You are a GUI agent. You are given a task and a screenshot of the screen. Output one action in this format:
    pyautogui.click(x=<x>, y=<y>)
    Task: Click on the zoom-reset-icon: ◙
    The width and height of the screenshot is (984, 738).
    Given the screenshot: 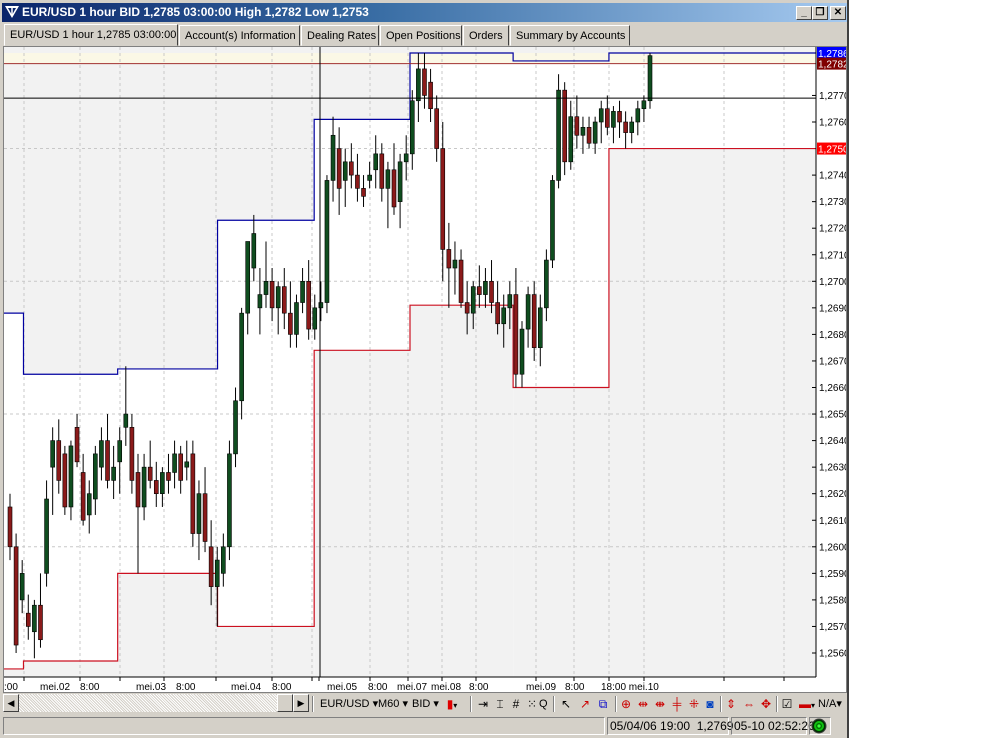 What is the action you would take?
    pyautogui.click(x=710, y=704)
    